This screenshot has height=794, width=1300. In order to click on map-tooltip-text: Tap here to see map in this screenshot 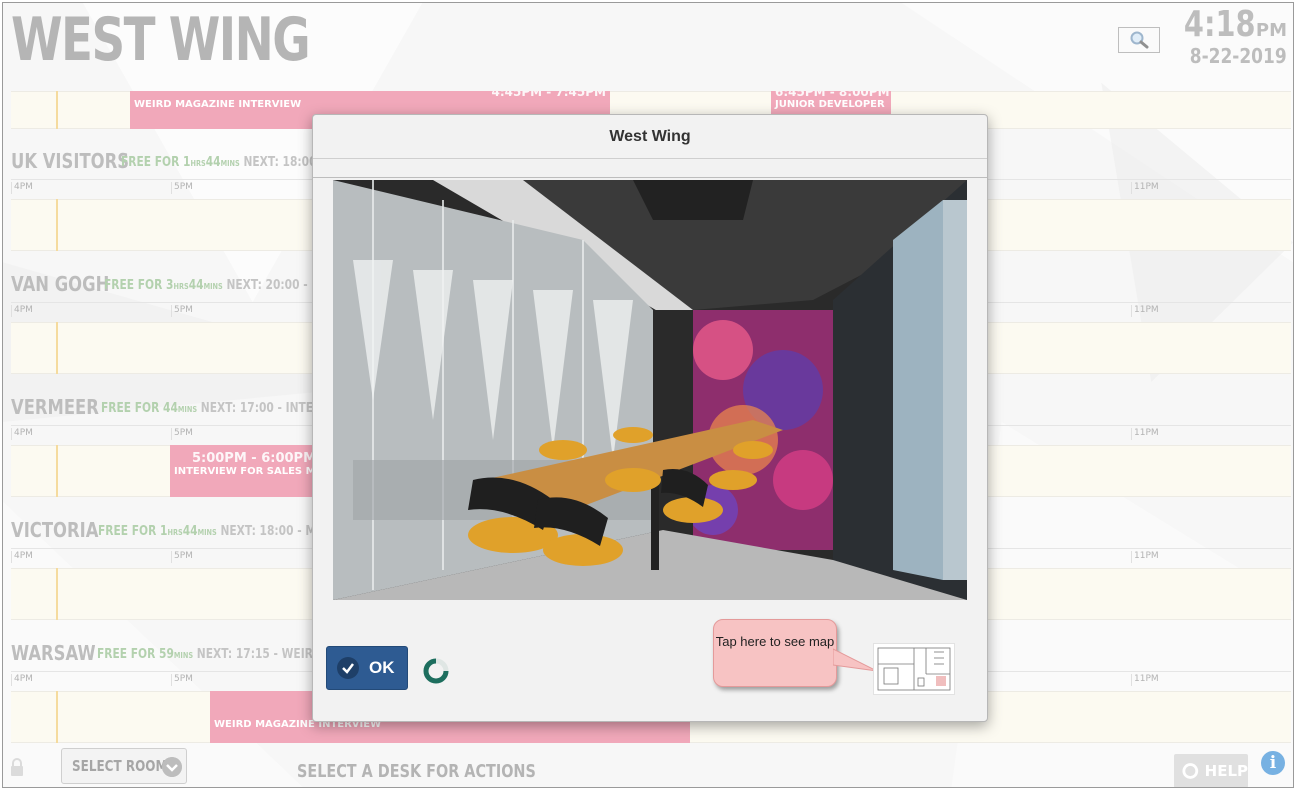, I will do `click(775, 641)`.